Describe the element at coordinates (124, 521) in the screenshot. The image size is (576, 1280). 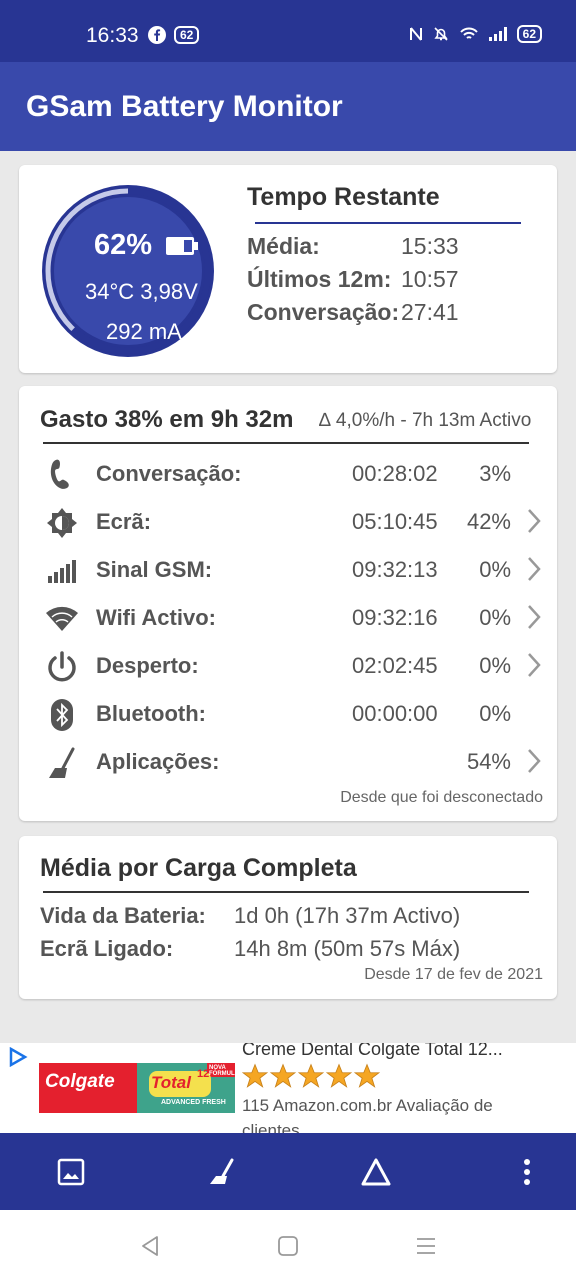
I see `usage-label: Ecrã:` at that location.